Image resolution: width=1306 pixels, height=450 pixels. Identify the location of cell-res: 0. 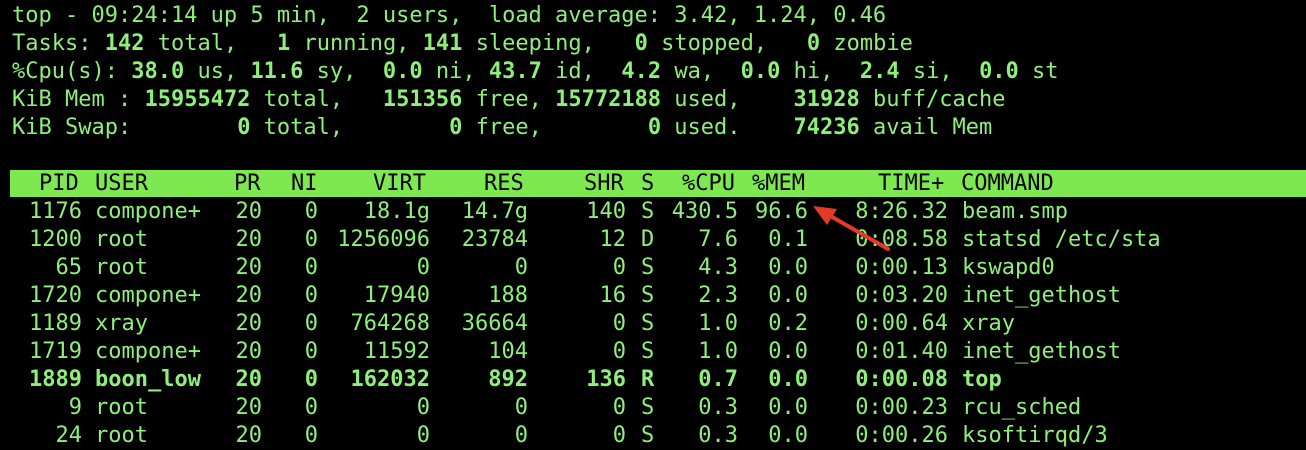
(521, 267).